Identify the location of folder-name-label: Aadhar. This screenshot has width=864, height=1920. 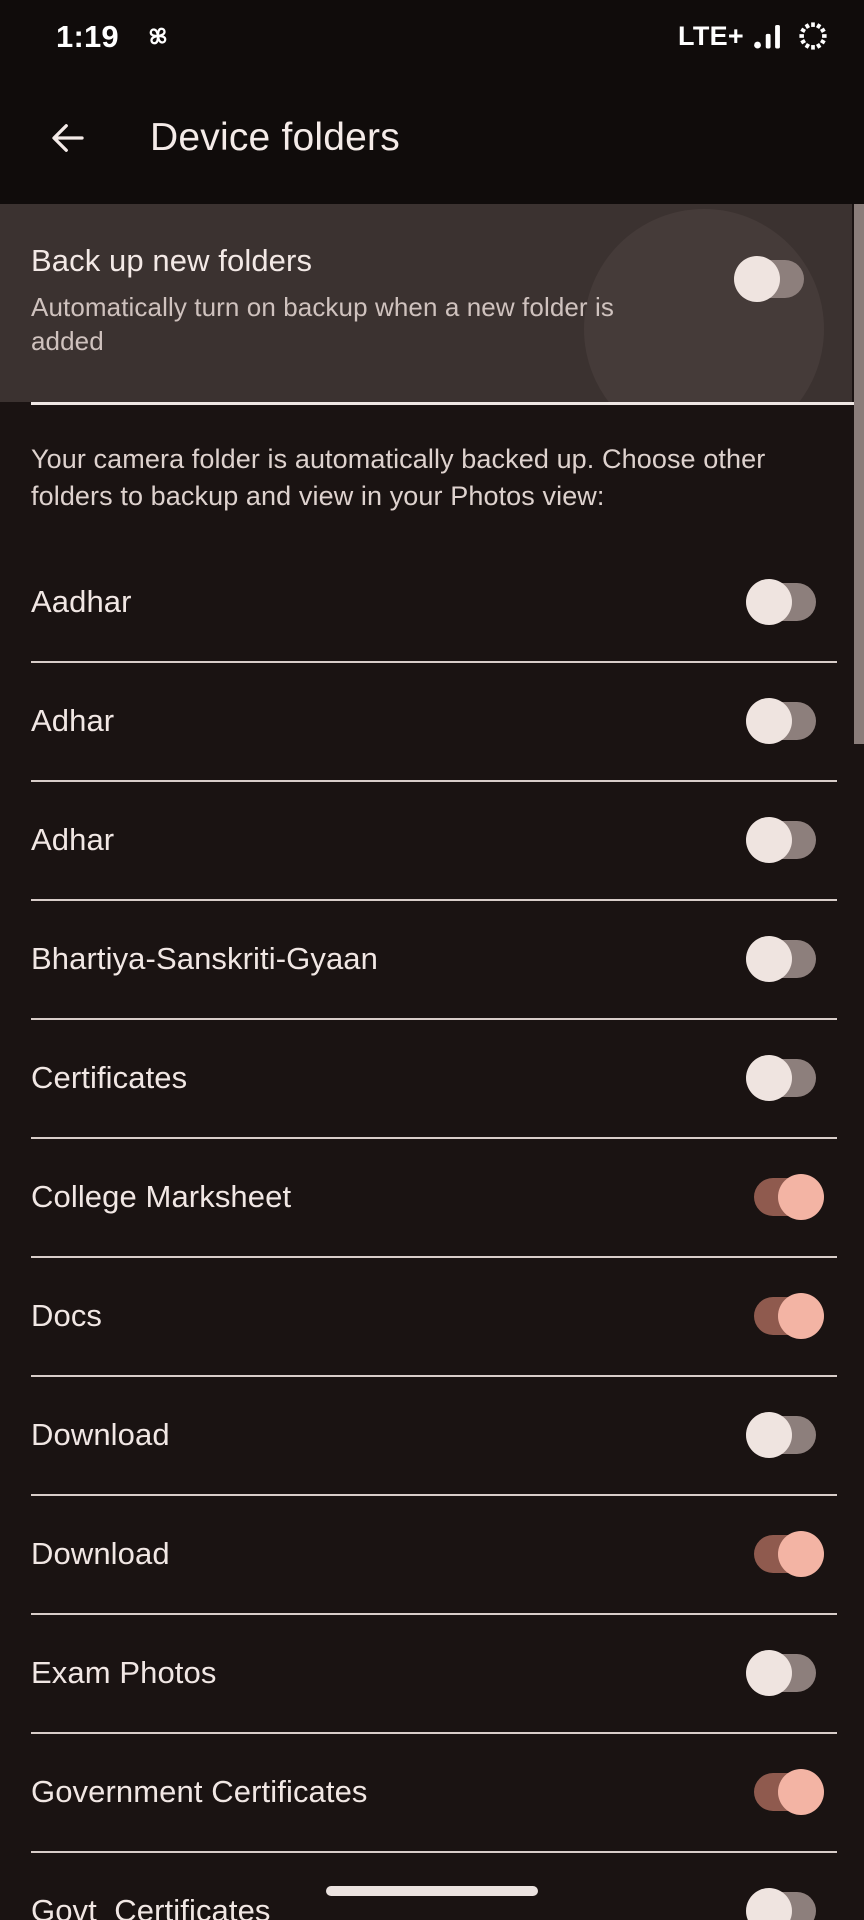
(81, 601).